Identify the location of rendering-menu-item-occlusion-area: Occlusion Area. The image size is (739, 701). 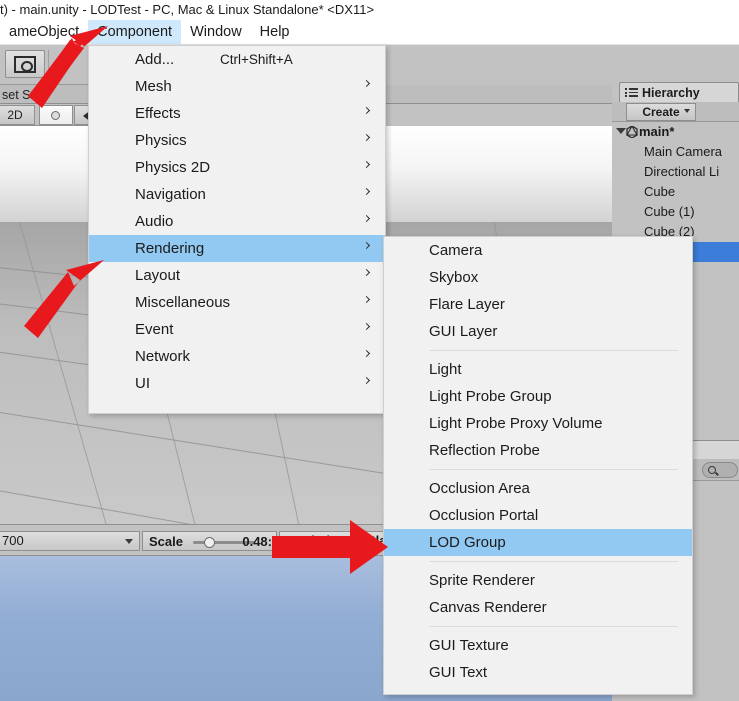
(538, 488).